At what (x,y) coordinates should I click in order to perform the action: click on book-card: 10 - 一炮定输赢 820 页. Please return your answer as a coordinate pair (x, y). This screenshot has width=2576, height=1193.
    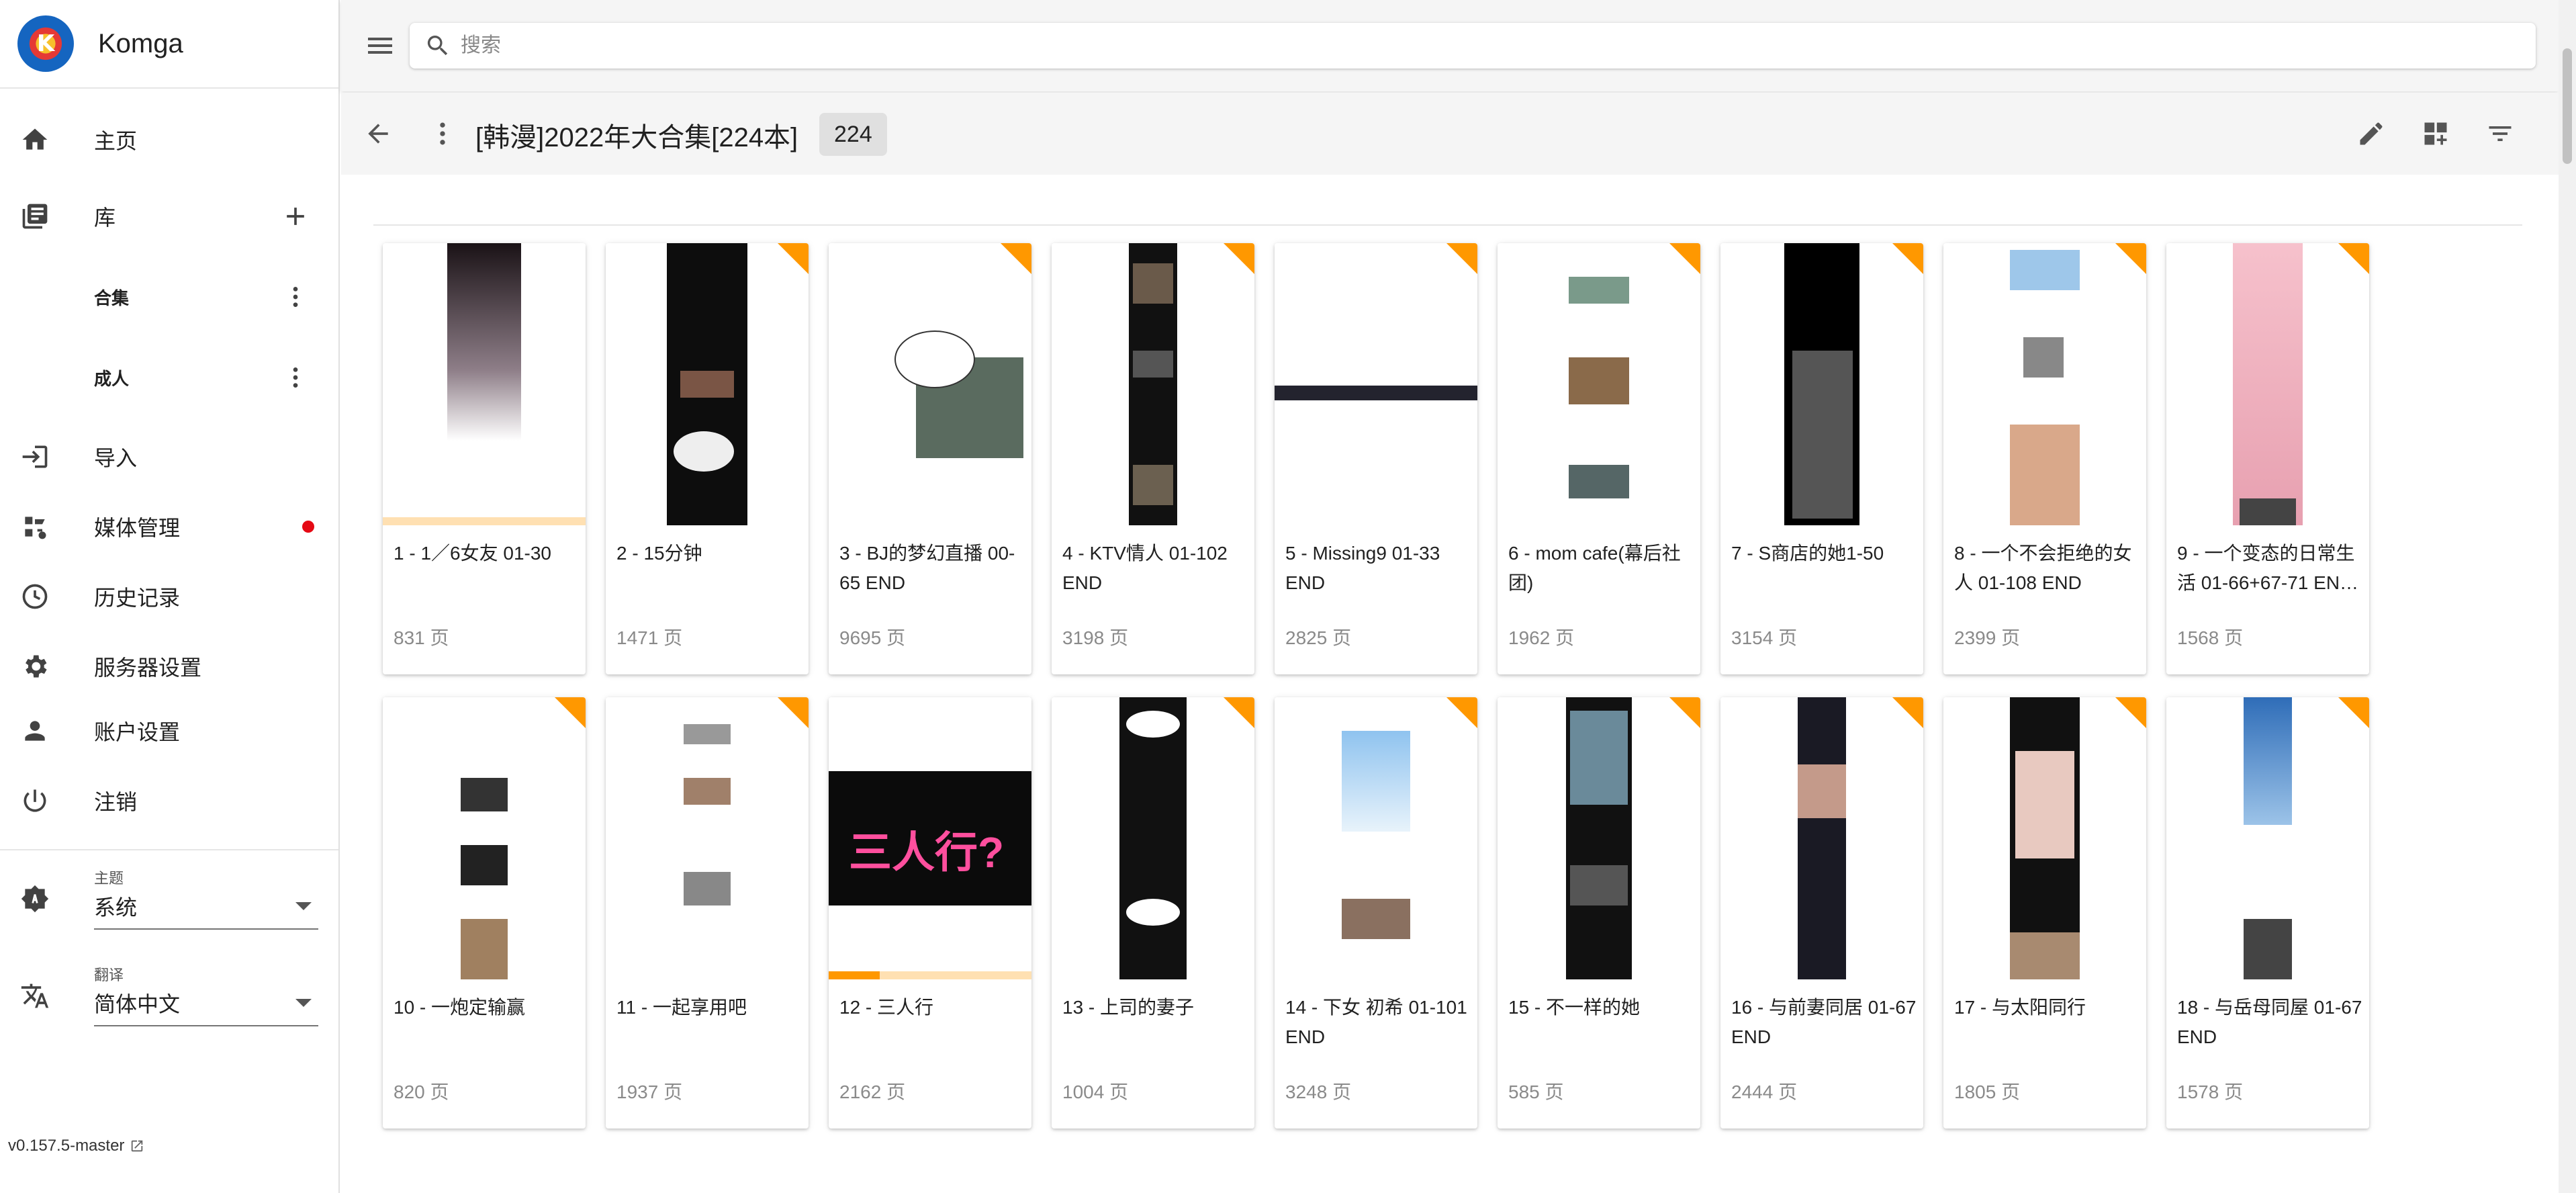
    Looking at the image, I should click on (484, 913).